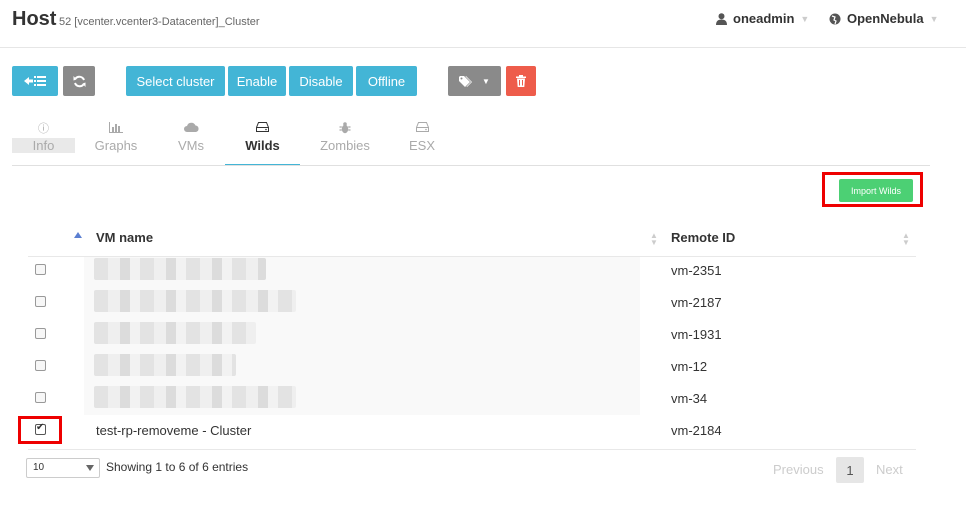 The width and height of the screenshot is (966, 517). I want to click on globe-icon, so click(835, 18).